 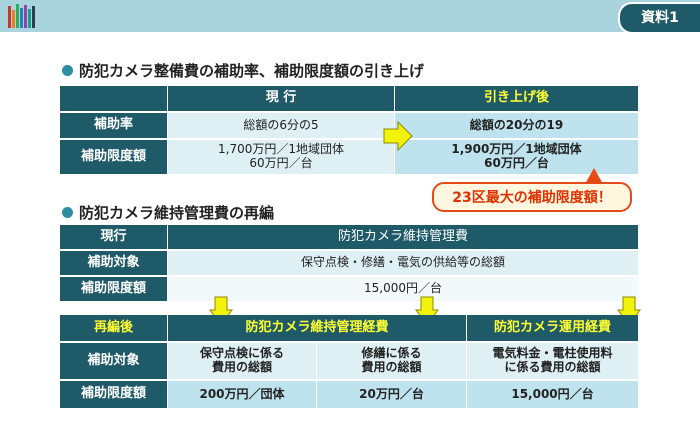 What do you see at coordinates (516, 125) in the screenshot?
I see `table1-row-rate-raised: 総額の20分の19` at bounding box center [516, 125].